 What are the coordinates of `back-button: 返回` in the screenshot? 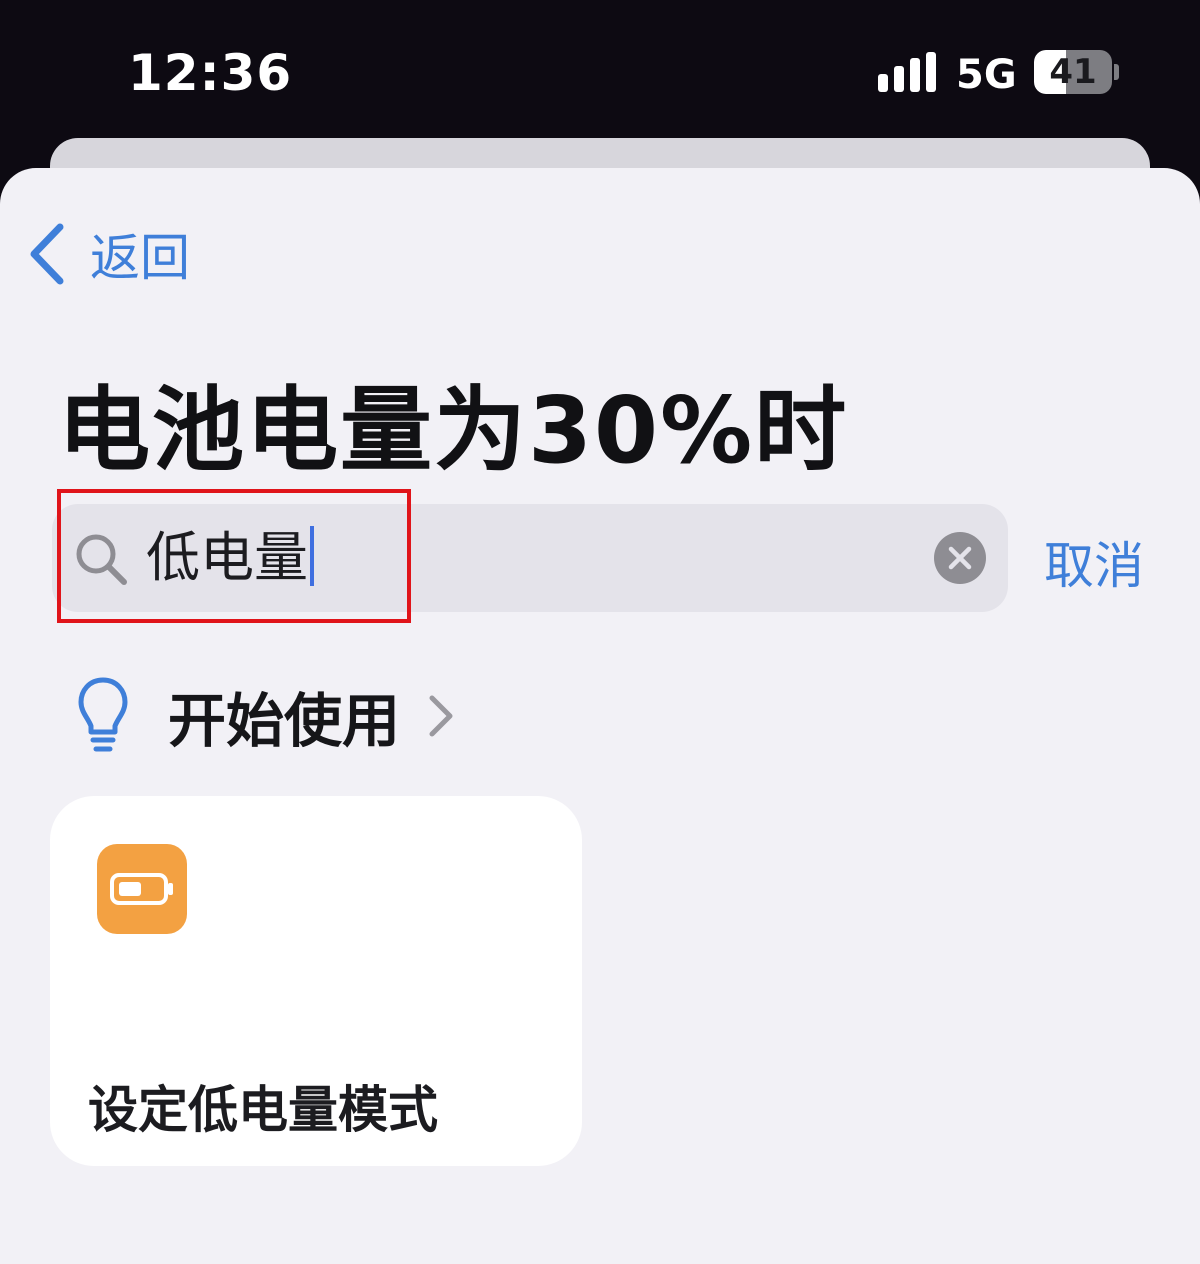 It's located at (108, 254).